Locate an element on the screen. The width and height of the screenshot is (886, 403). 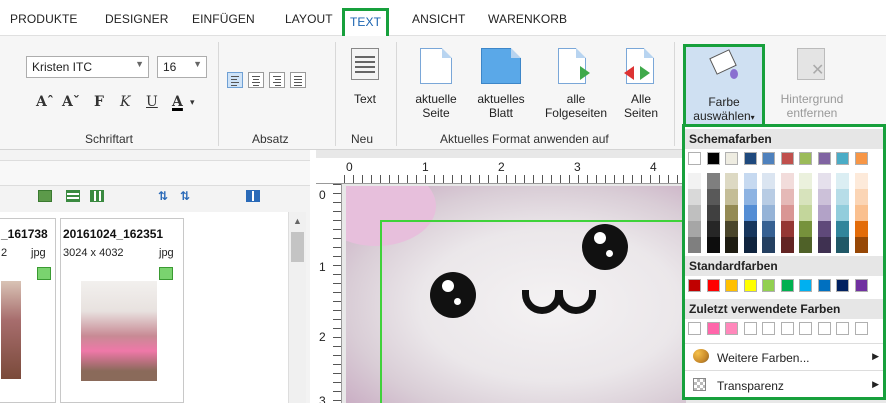
menu-text: TEXT is located at coordinates (366, 22).